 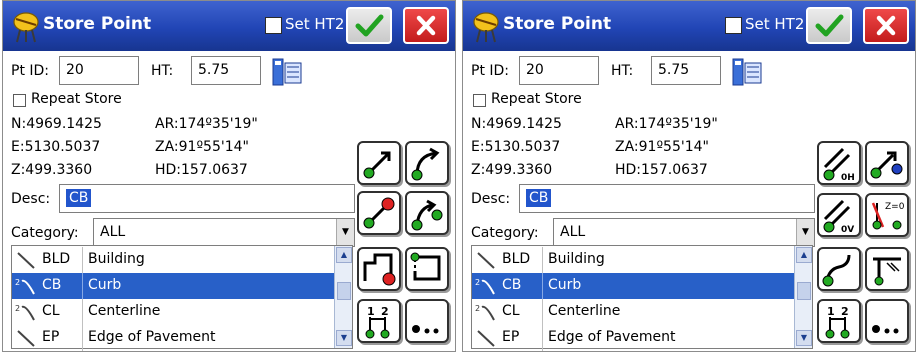 I want to click on offset-vertical-button: 0V, so click(x=839, y=215).